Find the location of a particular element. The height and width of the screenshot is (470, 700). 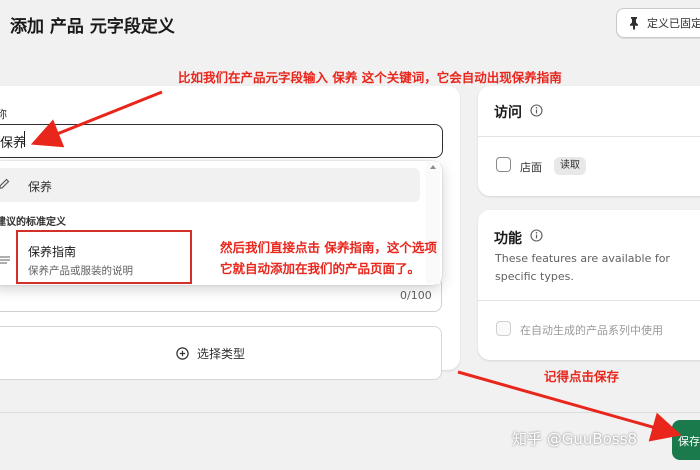

storefront-label: 店面 is located at coordinates (531, 167).